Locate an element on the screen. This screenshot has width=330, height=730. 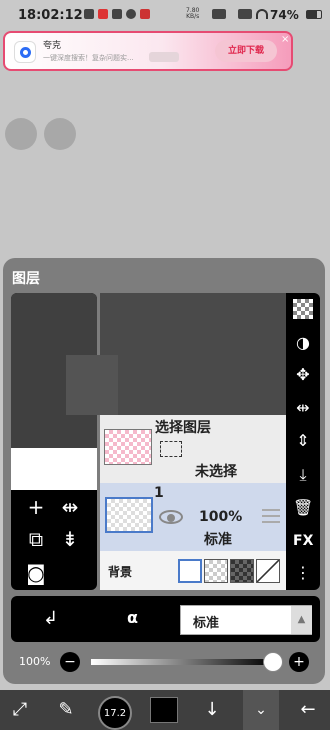
alpha-lock-icon: α is located at coordinates (132, 617).